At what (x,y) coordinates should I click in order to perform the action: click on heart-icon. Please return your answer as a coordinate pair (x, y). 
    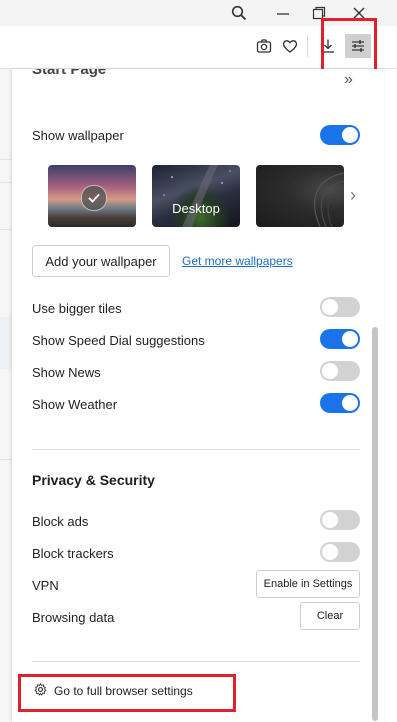
    Looking at the image, I should click on (290, 46).